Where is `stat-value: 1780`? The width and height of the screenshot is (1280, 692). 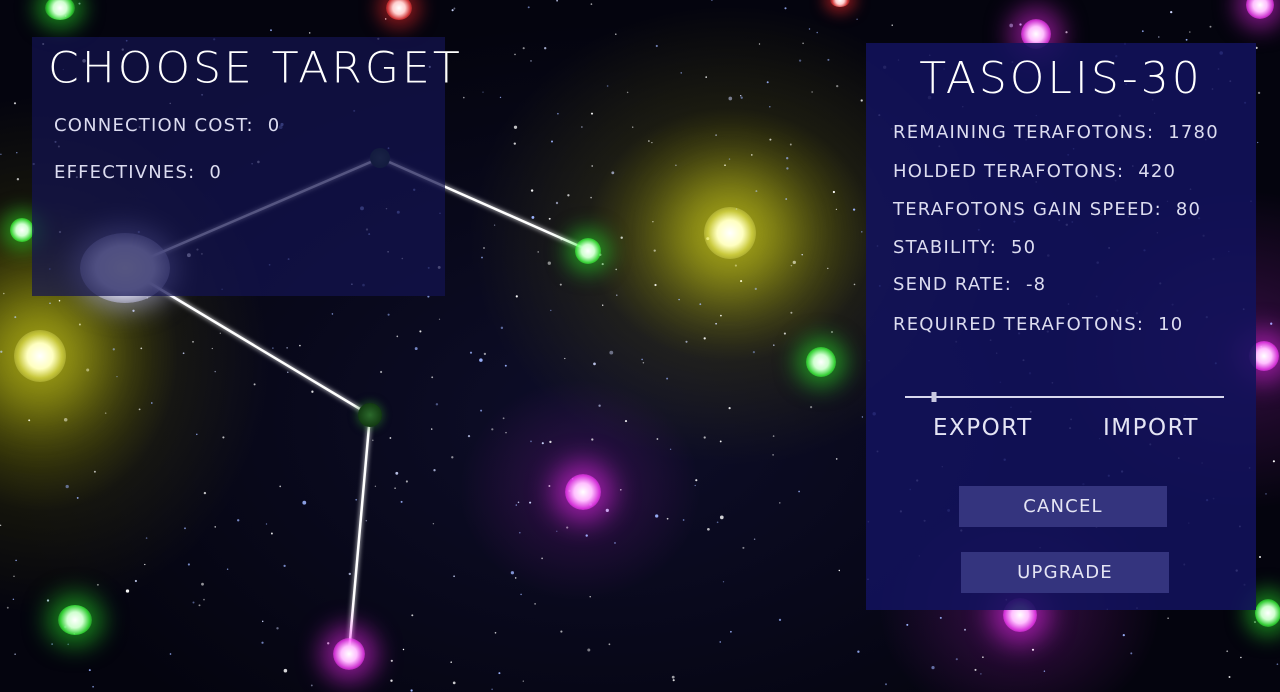 stat-value: 1780 is located at coordinates (1193, 132).